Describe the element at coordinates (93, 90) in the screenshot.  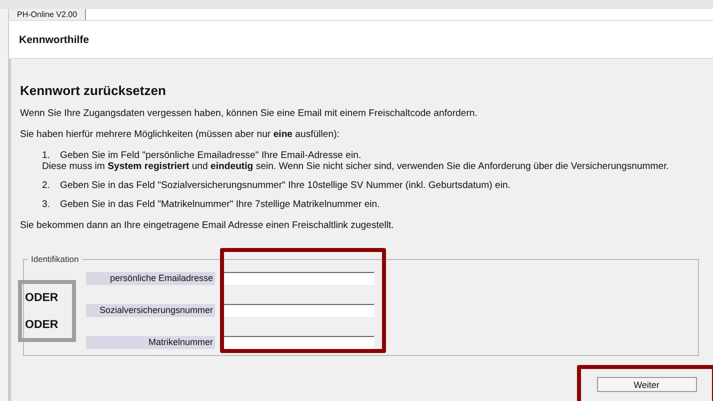
I see `section-heading: Kennwort zurücksetzen` at that location.